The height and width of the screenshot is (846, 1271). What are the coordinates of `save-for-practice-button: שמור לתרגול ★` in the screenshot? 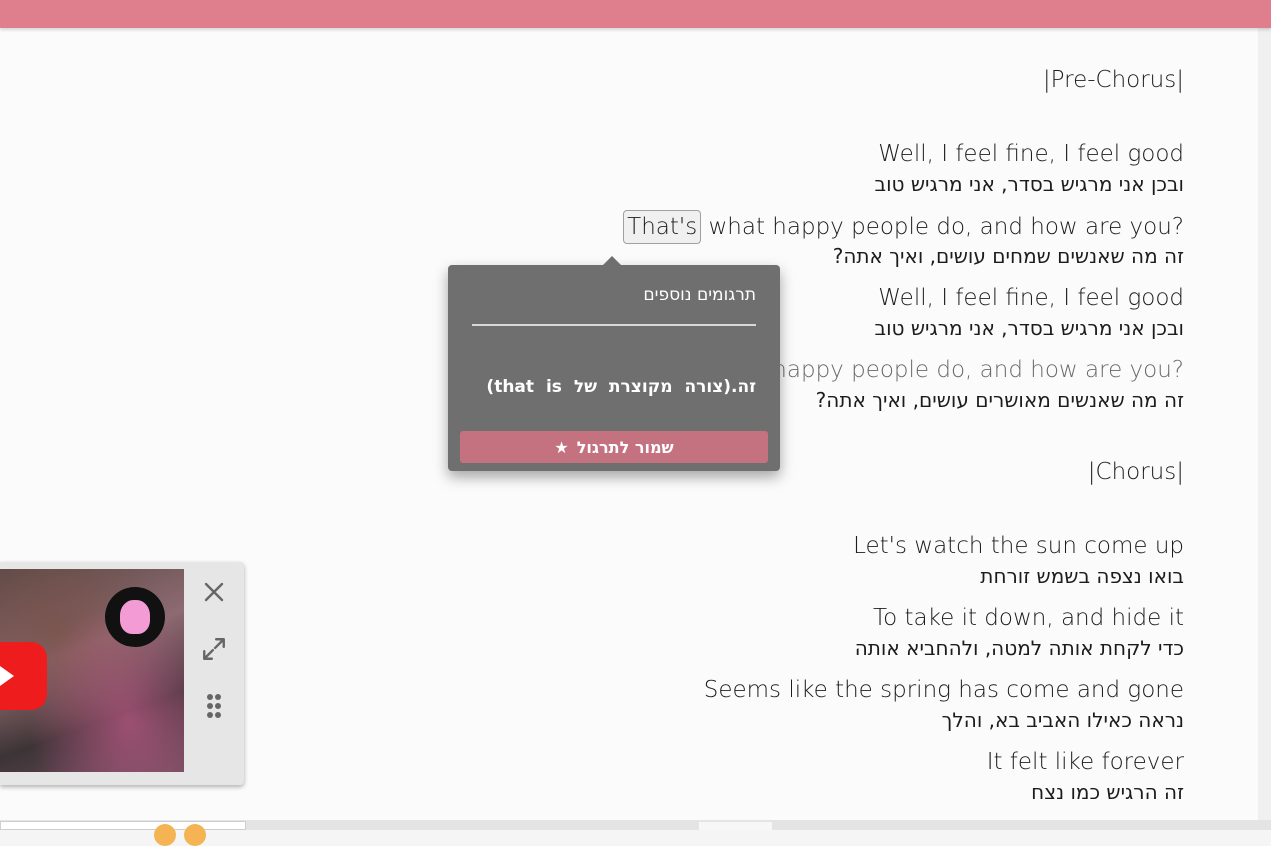 It's located at (614, 447).